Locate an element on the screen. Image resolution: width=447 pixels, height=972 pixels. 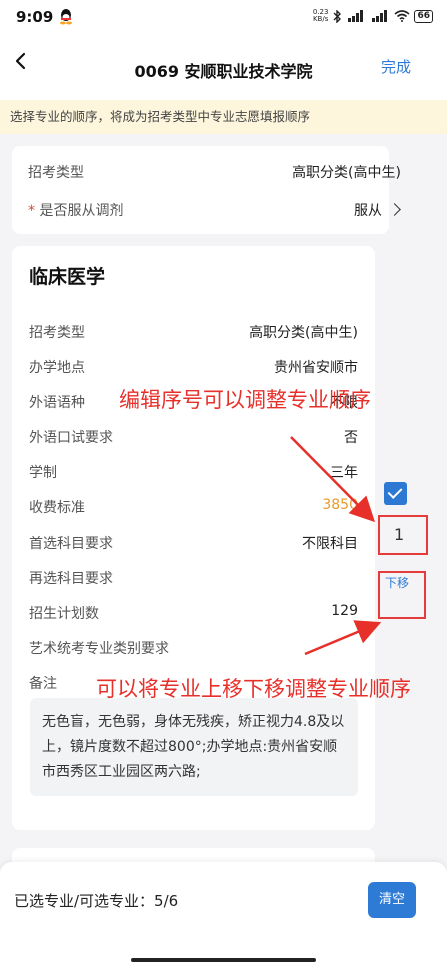
selected-count: 已选专业/可选专业：5/6 is located at coordinates (96, 901).